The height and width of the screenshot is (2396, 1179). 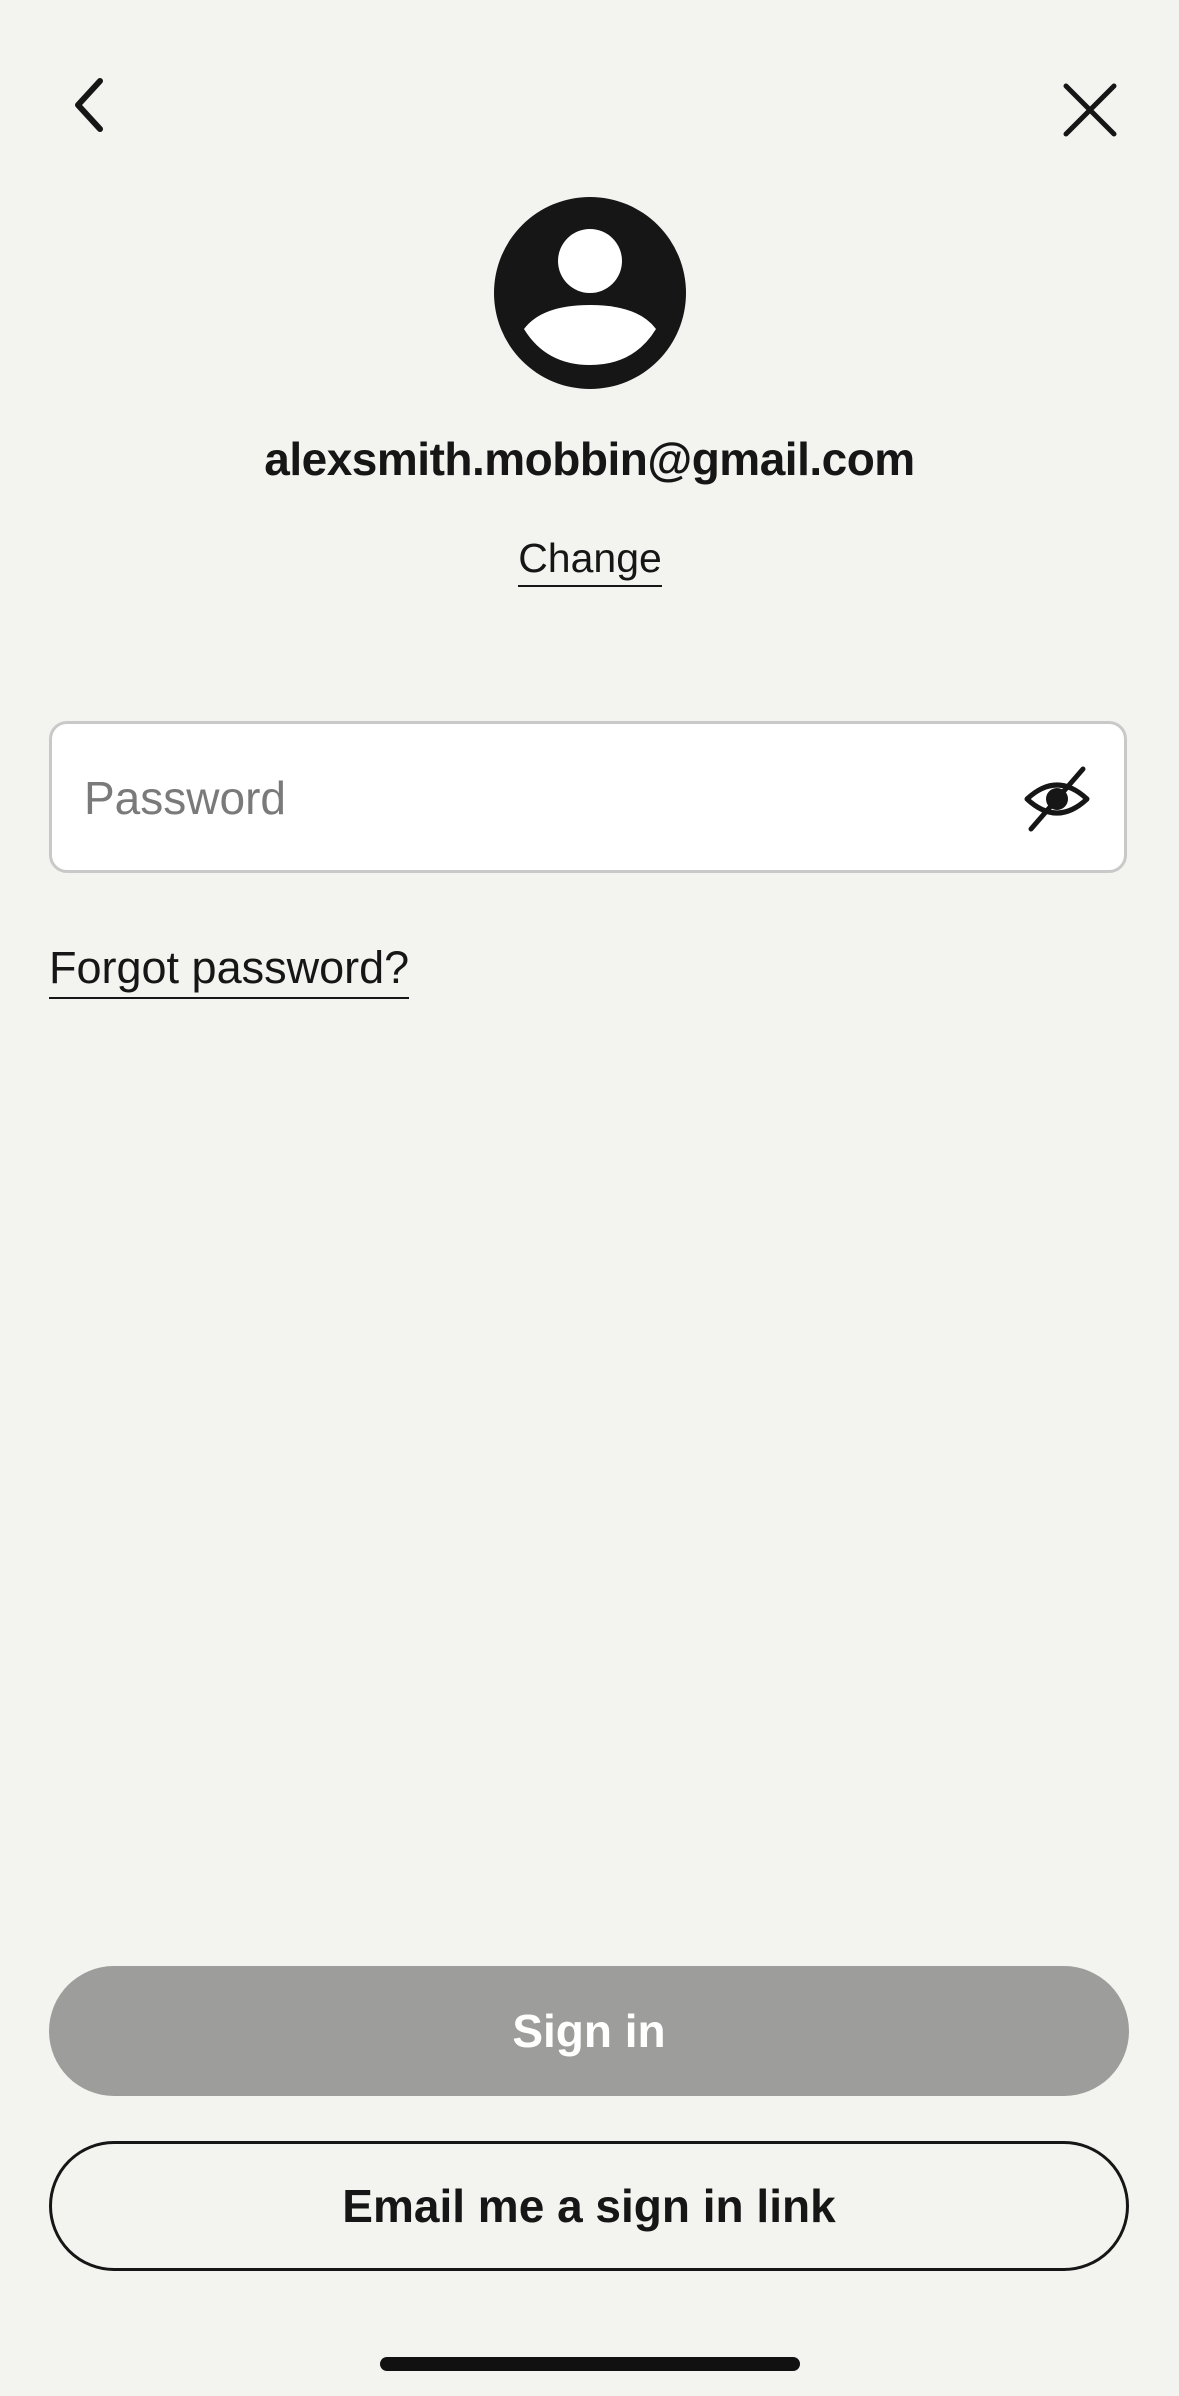 I want to click on forgot-password-link: Forgot password?, so click(x=229, y=970).